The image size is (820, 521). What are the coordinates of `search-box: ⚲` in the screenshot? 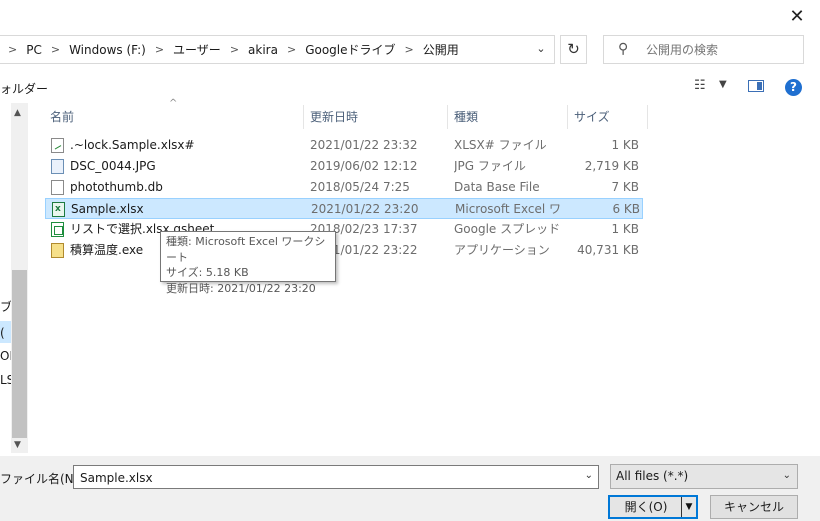 It's located at (703, 49).